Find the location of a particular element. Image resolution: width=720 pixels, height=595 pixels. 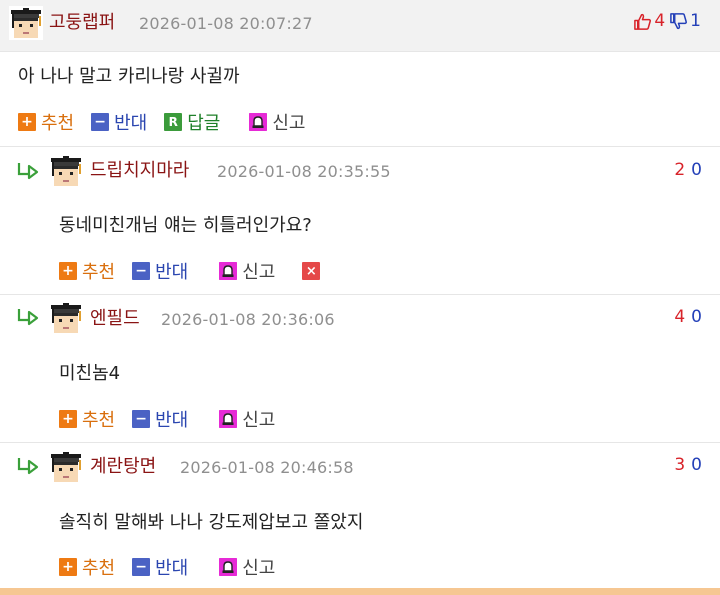

comment-up-count: 3 is located at coordinates (680, 465).